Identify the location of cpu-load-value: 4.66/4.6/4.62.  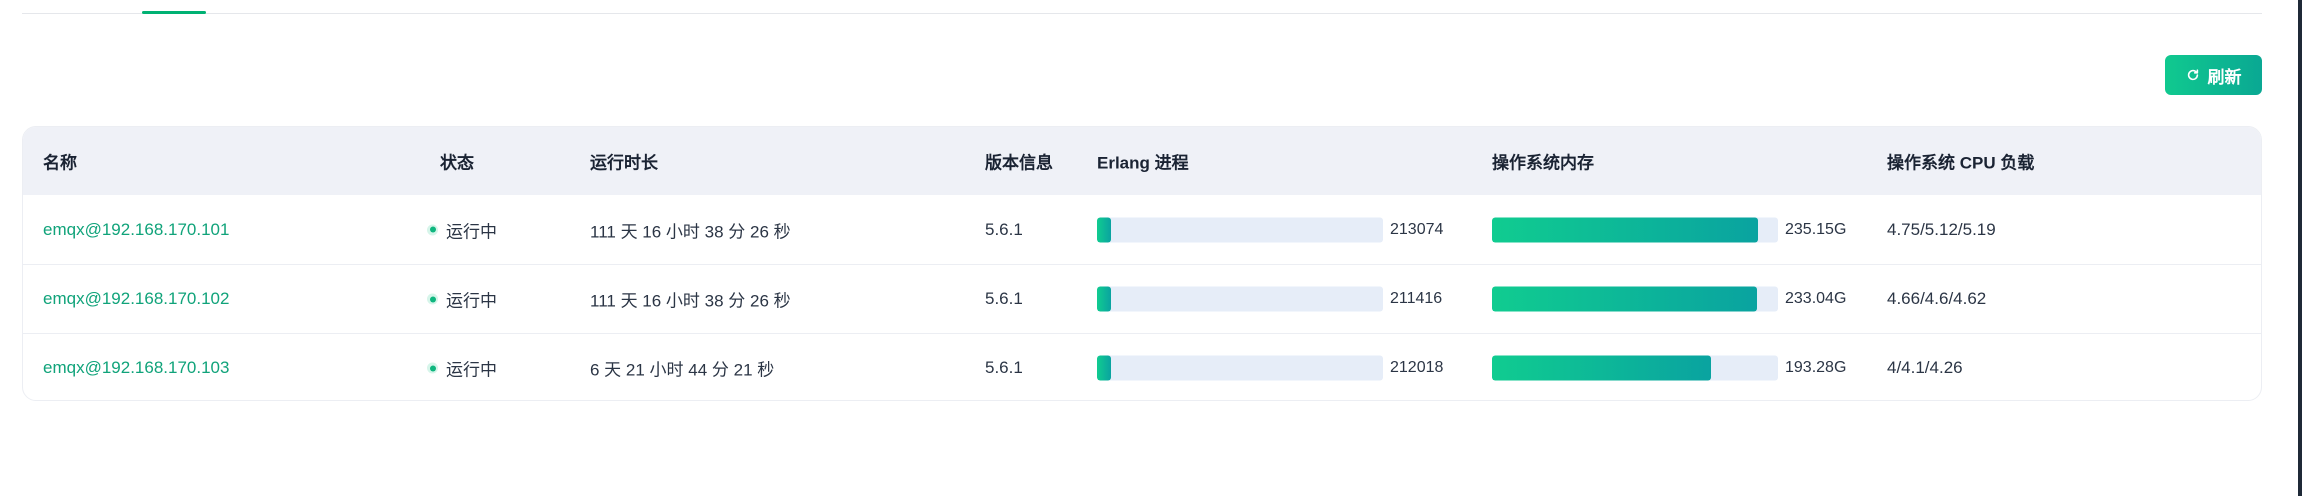
(1937, 298).